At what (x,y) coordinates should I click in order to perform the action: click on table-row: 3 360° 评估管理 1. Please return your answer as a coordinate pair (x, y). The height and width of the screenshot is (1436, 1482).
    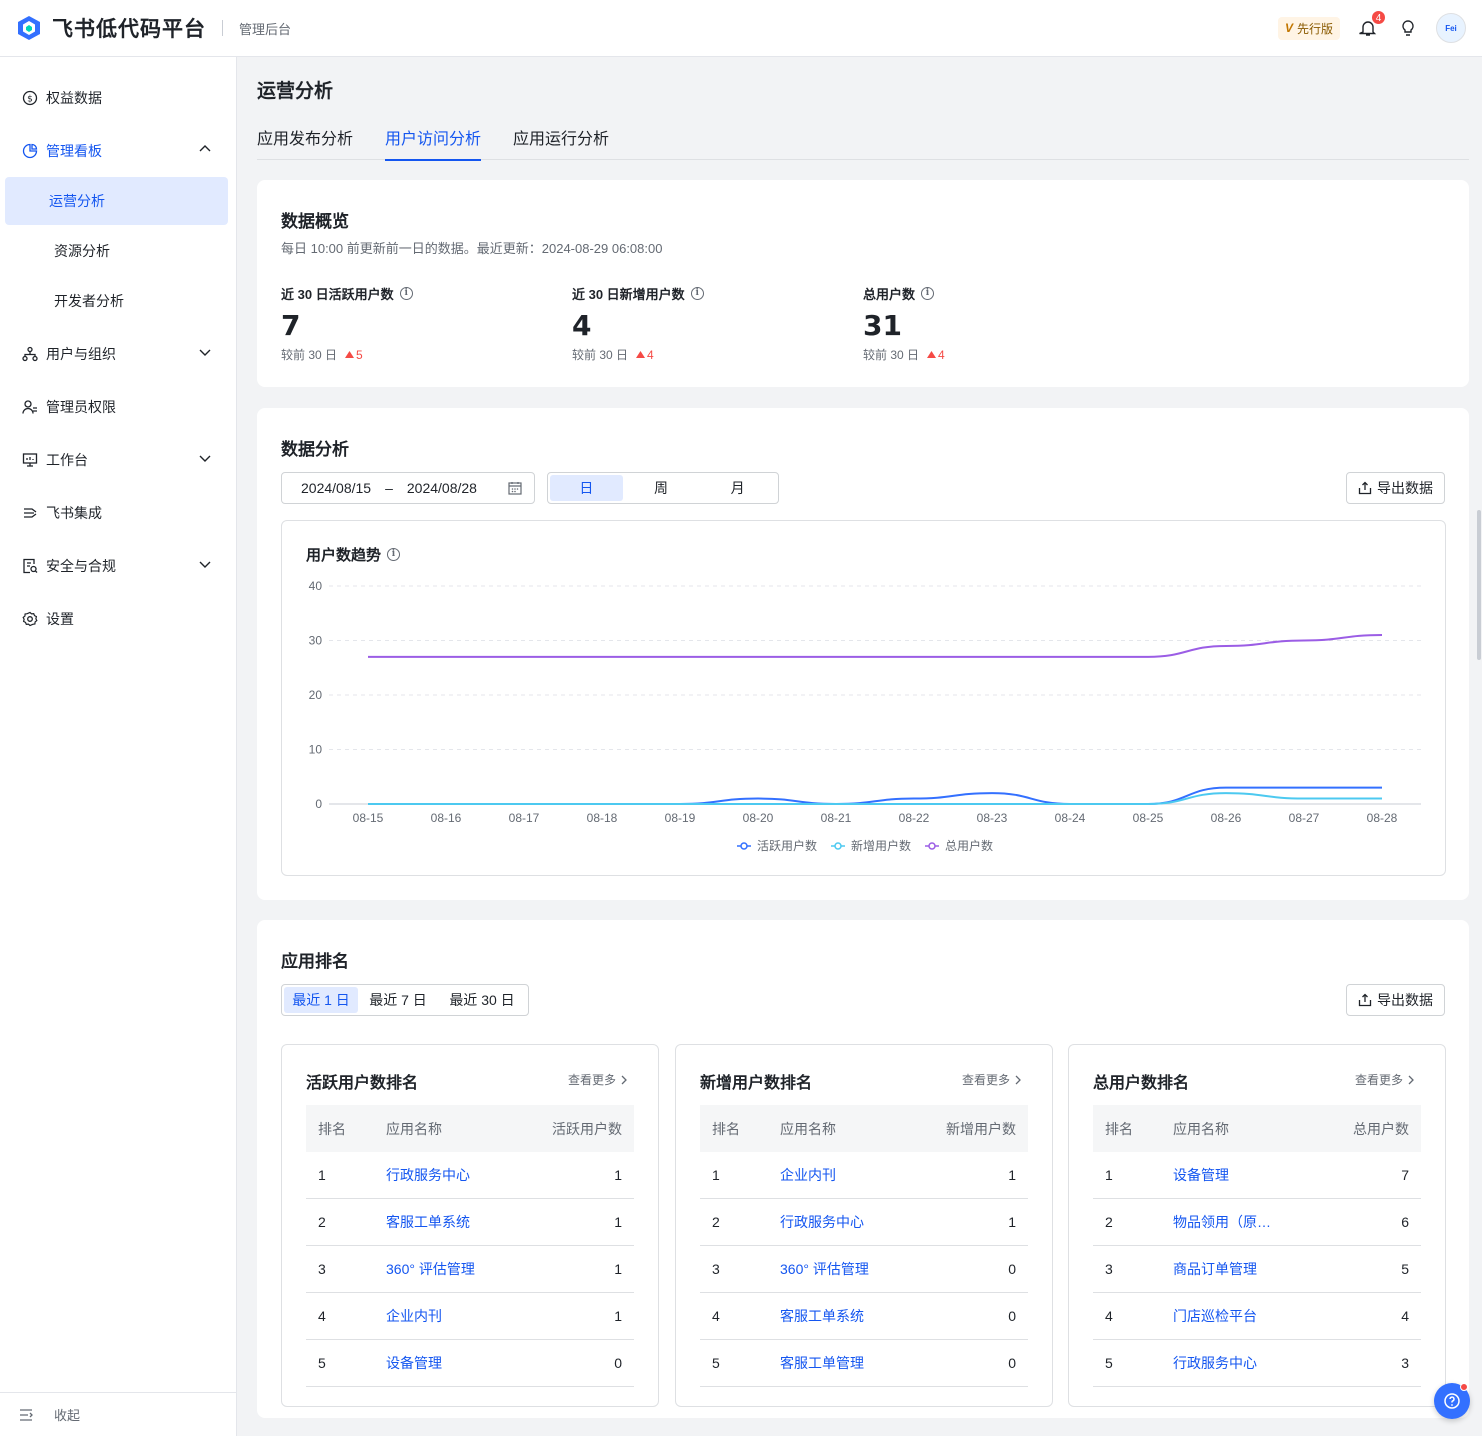
    Looking at the image, I should click on (470, 1269).